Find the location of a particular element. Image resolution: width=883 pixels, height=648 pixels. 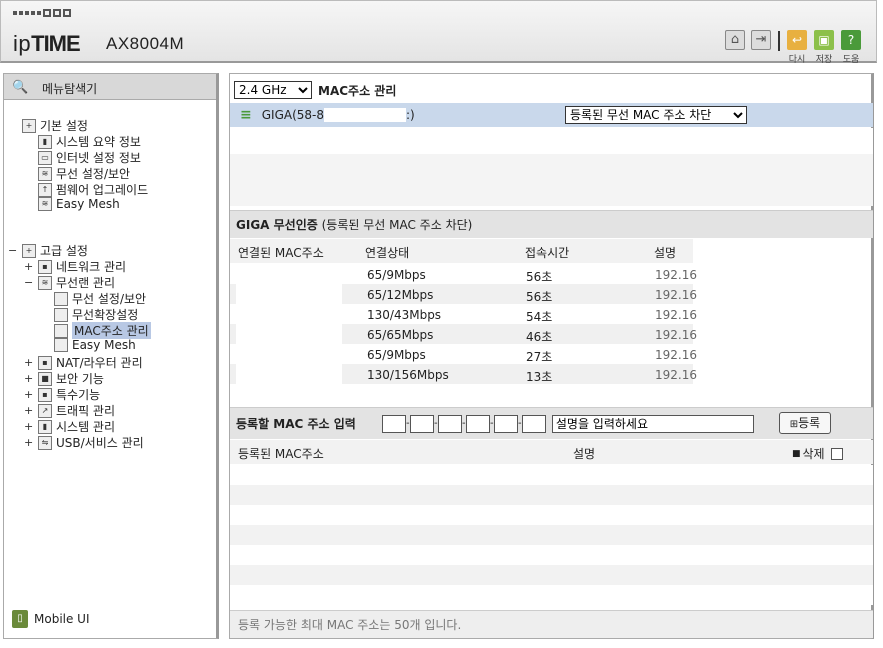

input-label: 등록할 MAC 주소 입력 is located at coordinates (296, 424).